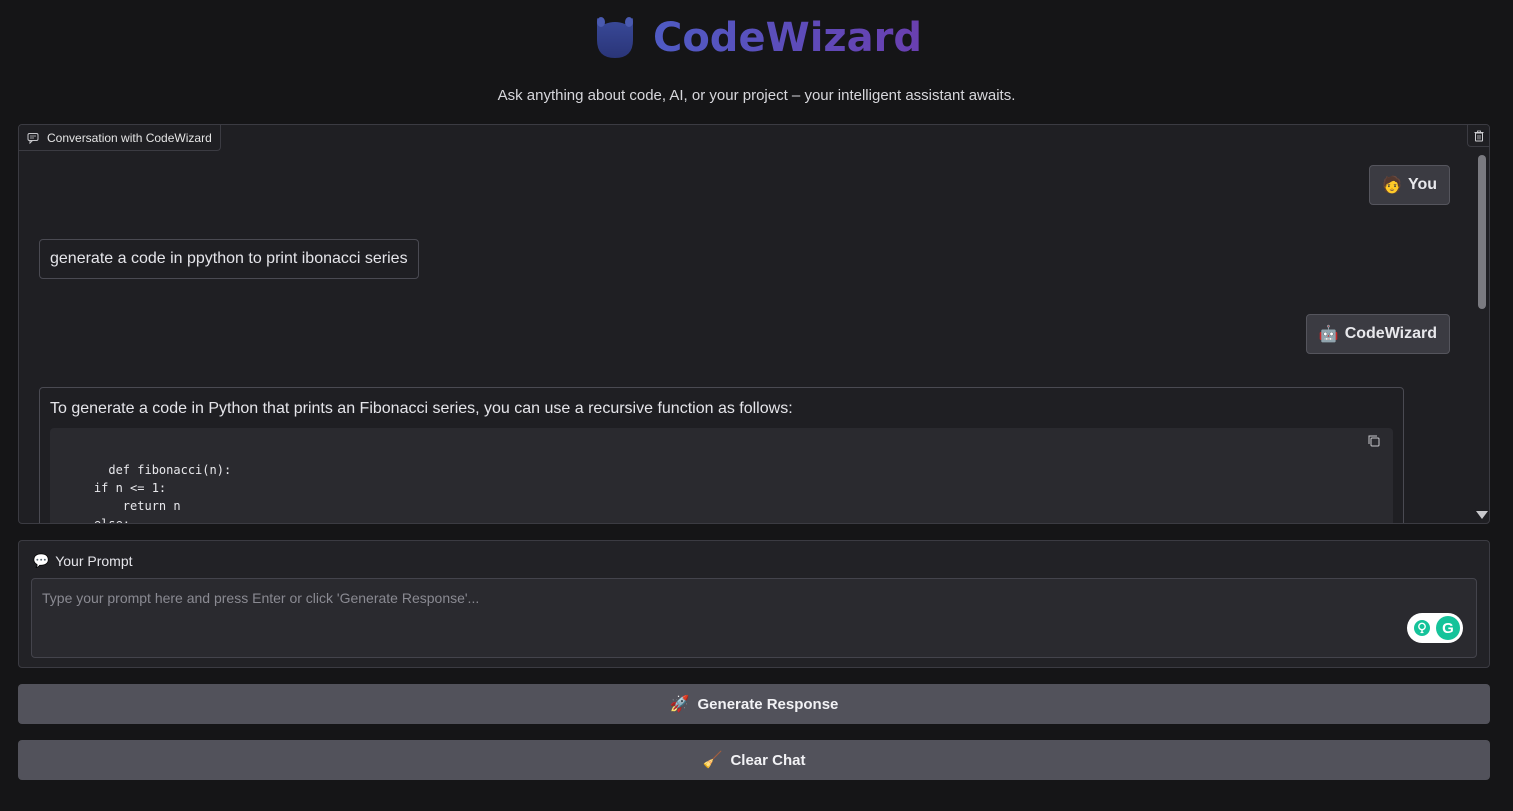  What do you see at coordinates (1482, 336) in the screenshot?
I see `chat-scrollbar` at bounding box center [1482, 336].